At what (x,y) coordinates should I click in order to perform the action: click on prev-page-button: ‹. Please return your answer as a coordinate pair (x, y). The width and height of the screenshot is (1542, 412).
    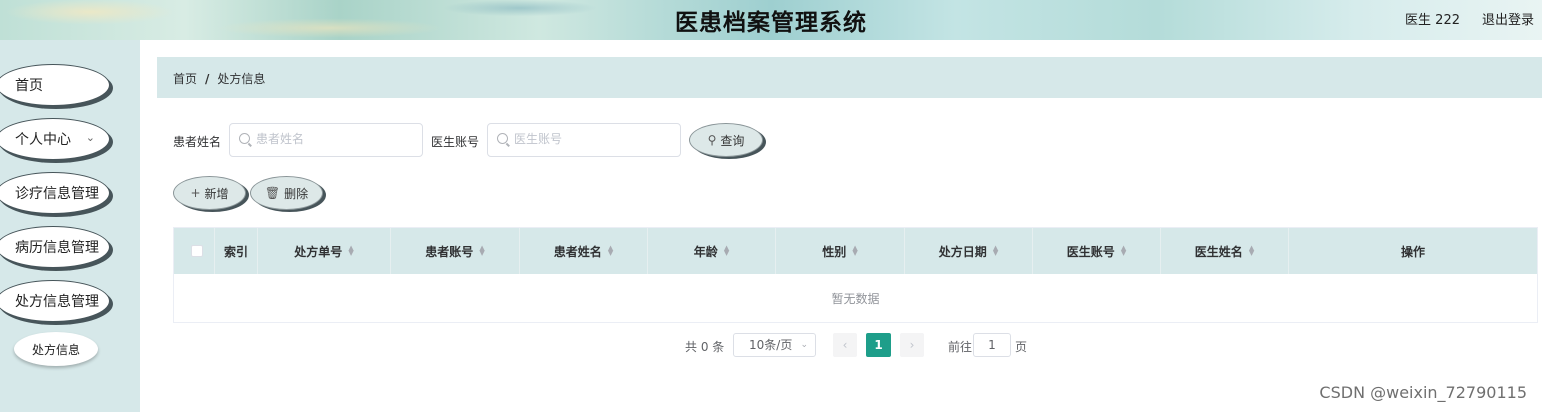
    Looking at the image, I should click on (845, 345).